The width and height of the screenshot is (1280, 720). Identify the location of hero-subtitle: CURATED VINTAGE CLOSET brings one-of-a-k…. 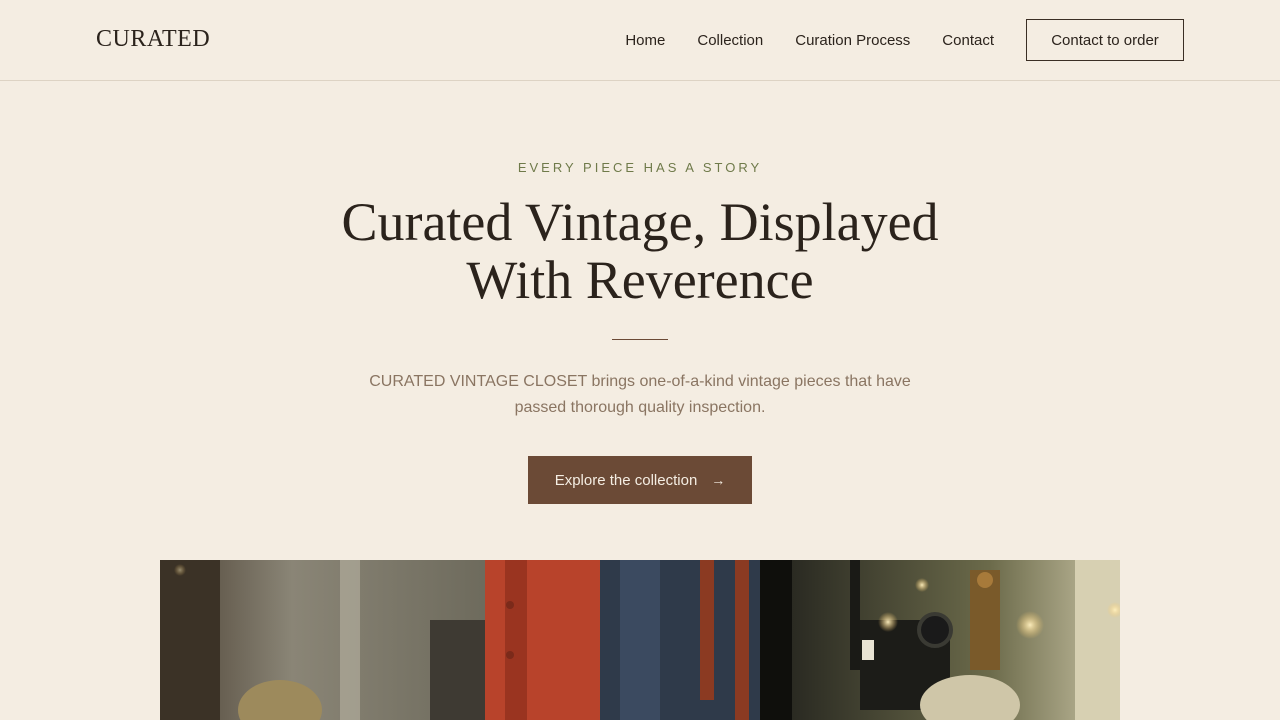
(640, 395).